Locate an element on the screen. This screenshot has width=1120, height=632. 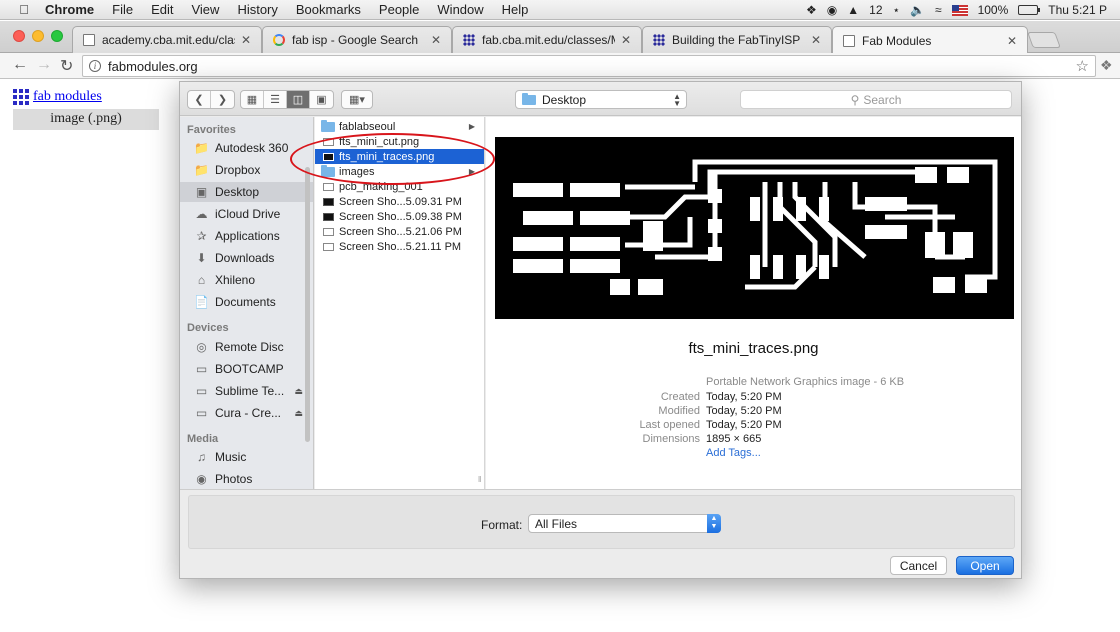
bluetooth-icon: ⋆ is located at coordinates (897, 10).